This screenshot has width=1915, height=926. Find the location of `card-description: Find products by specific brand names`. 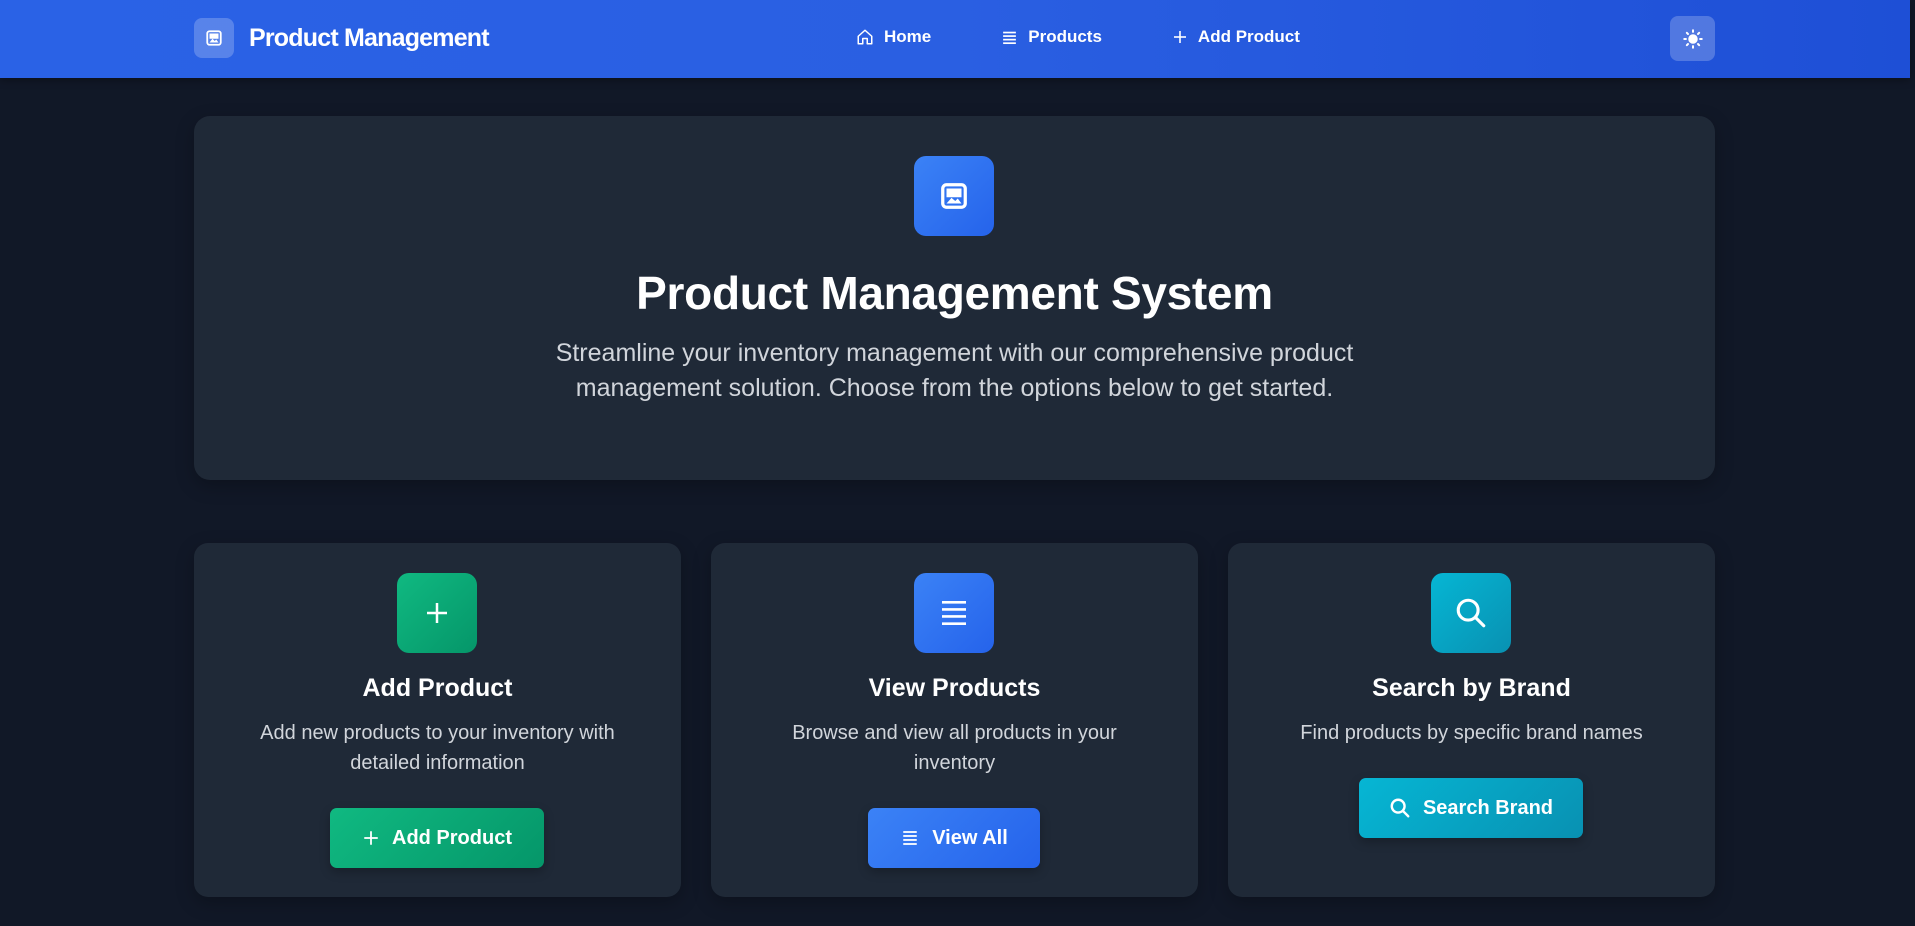

card-description: Find products by specific brand names is located at coordinates (1471, 733).